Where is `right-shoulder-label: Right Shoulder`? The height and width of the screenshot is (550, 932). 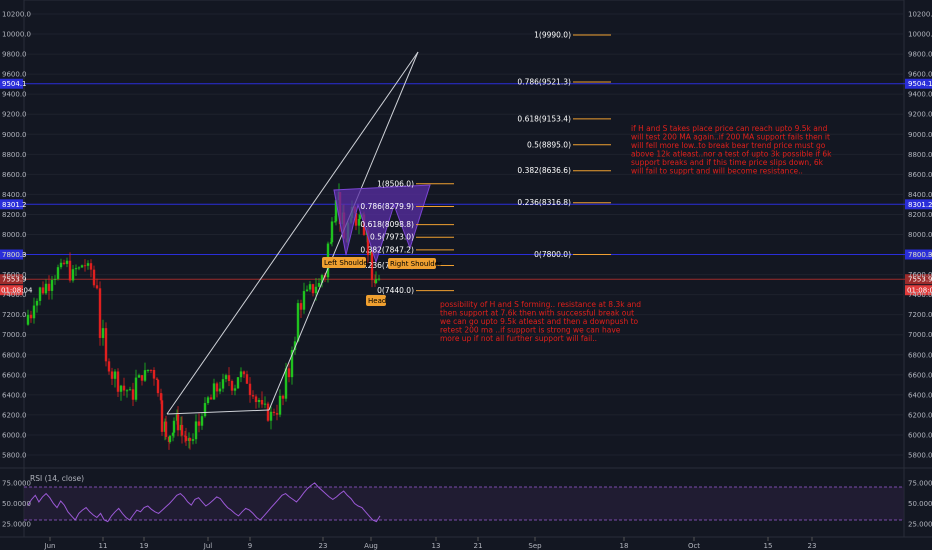
right-shoulder-label: Right Shoulder is located at coordinates (416, 264).